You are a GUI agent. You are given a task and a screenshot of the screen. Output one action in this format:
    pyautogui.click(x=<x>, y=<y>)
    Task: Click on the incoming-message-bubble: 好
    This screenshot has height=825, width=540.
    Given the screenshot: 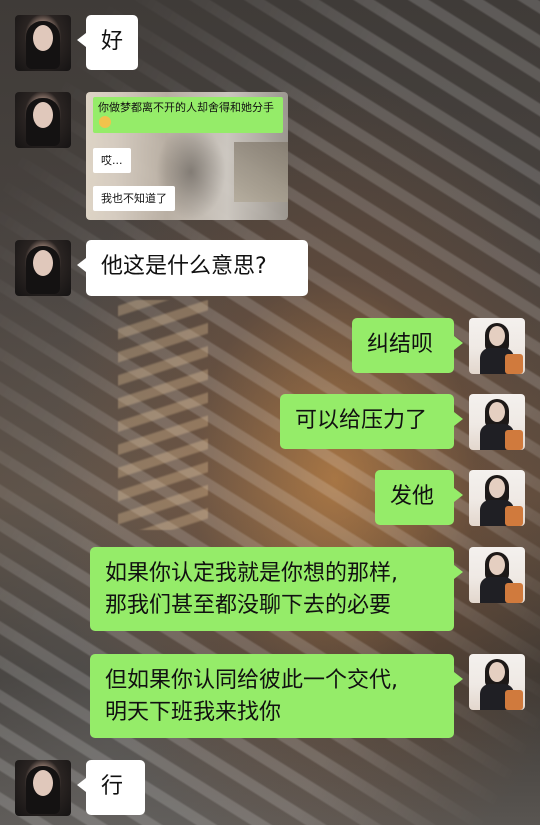 What is the action you would take?
    pyautogui.click(x=107, y=42)
    